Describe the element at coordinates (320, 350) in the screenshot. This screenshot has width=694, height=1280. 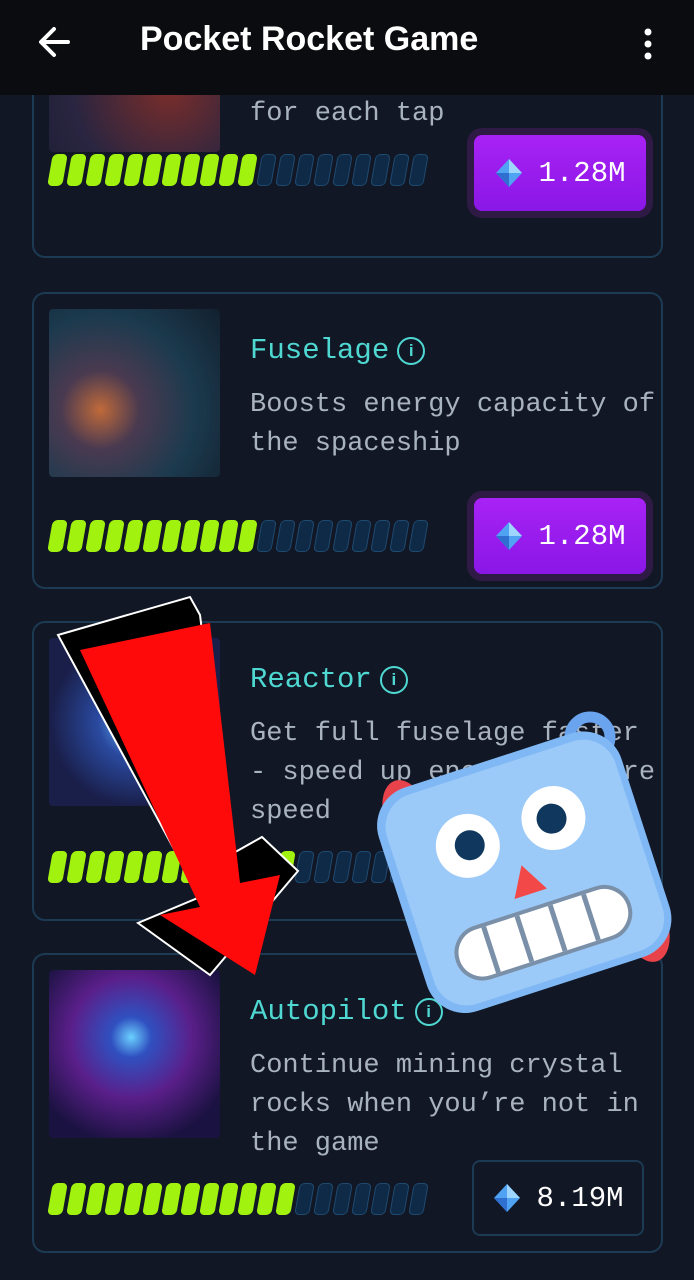
I see `upgrade-title: Fuselage` at that location.